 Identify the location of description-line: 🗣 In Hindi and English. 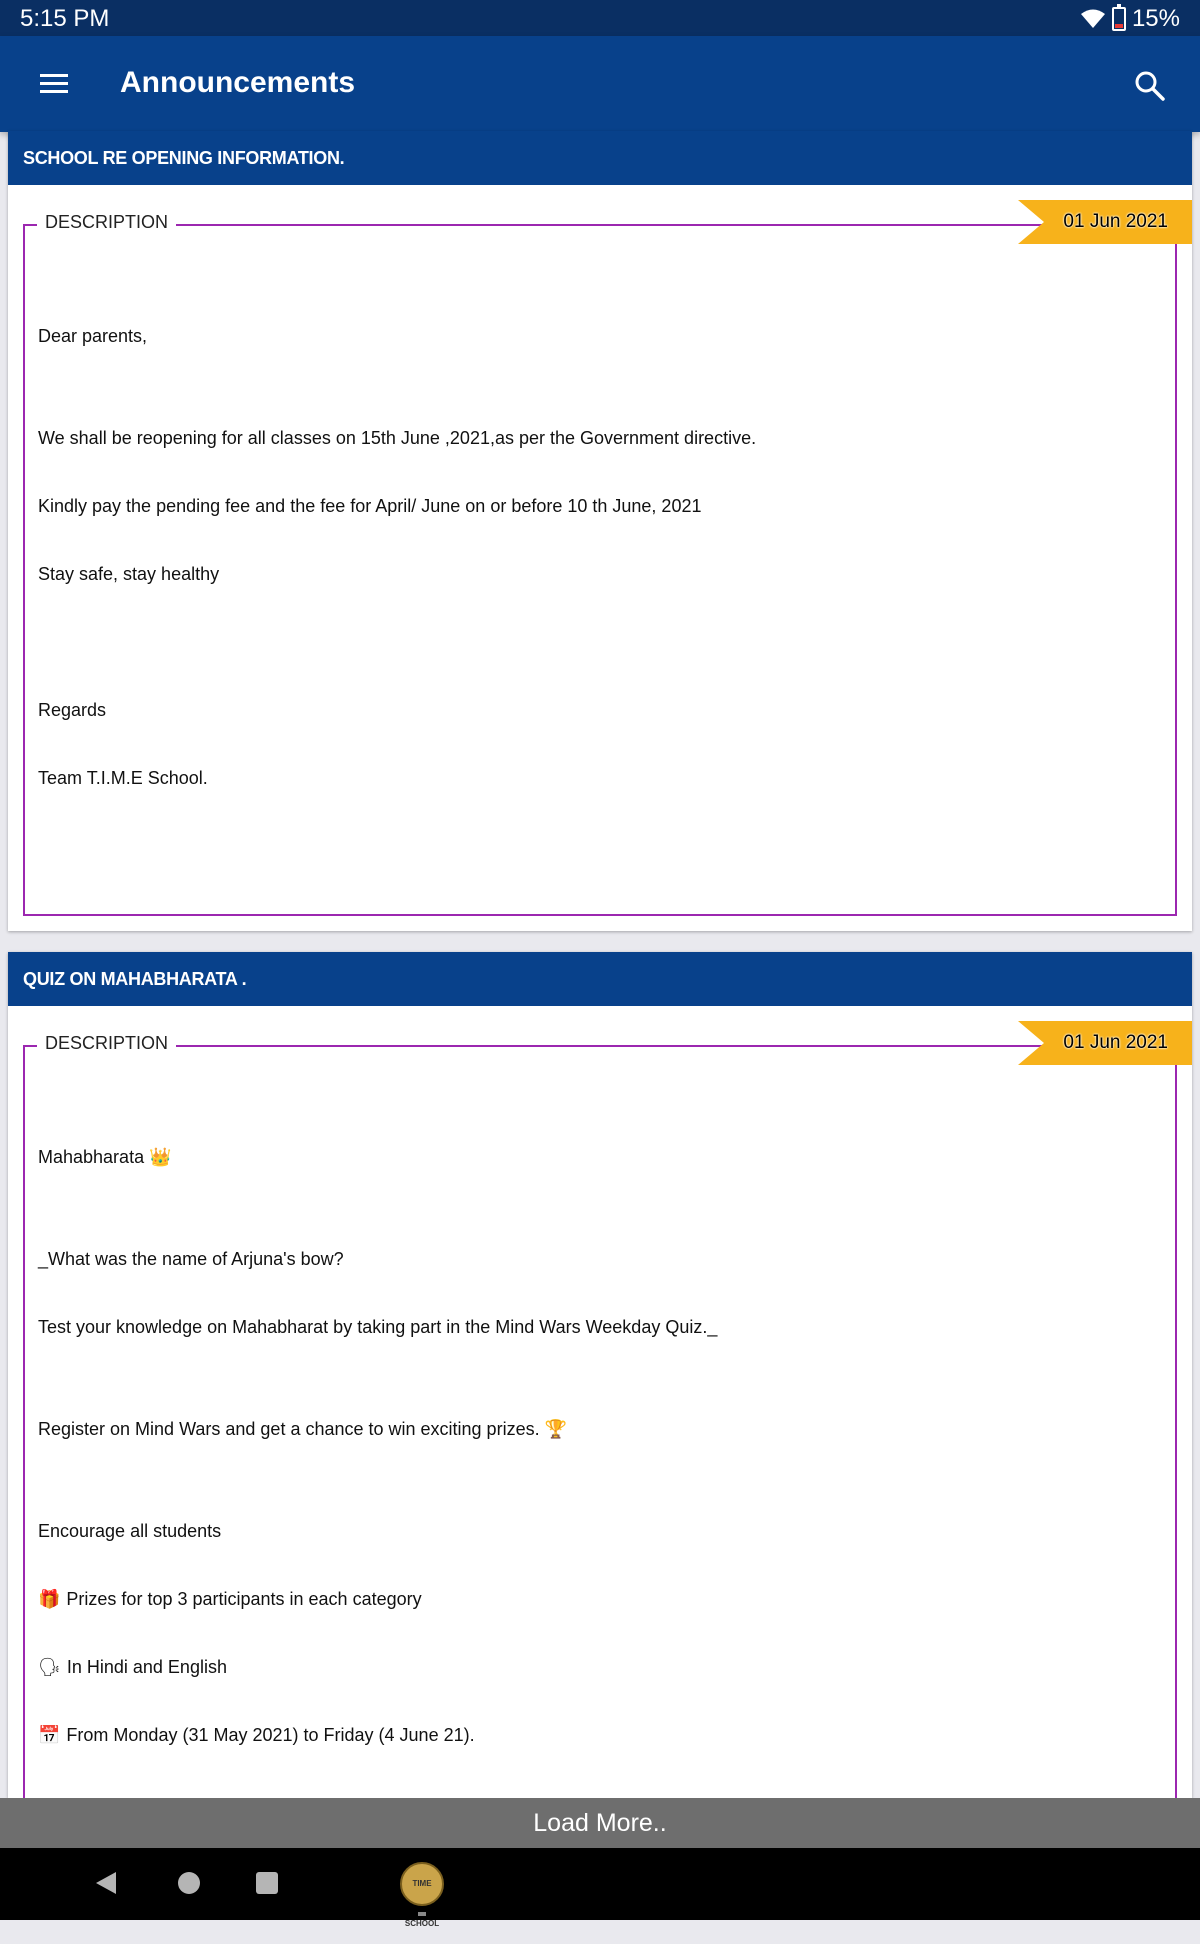
(132, 1667).